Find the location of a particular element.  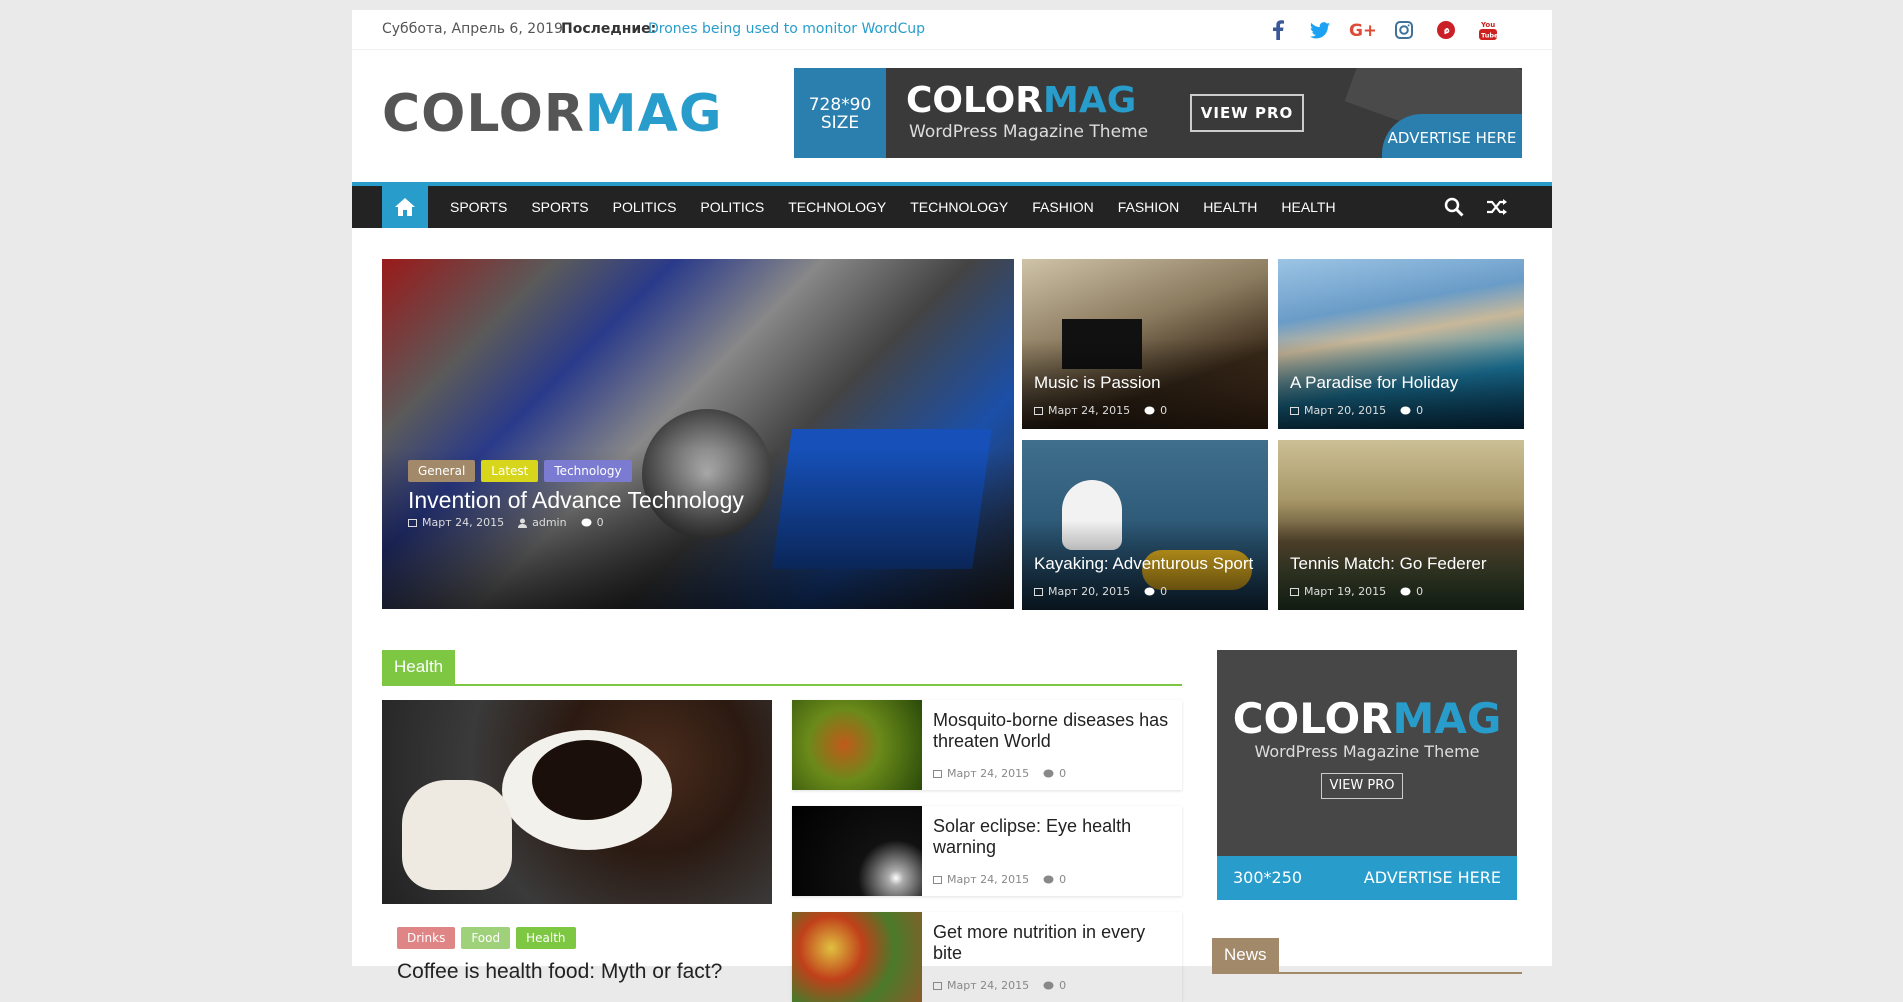

youtube-icon: You Tube is located at coordinates (1488, 30).